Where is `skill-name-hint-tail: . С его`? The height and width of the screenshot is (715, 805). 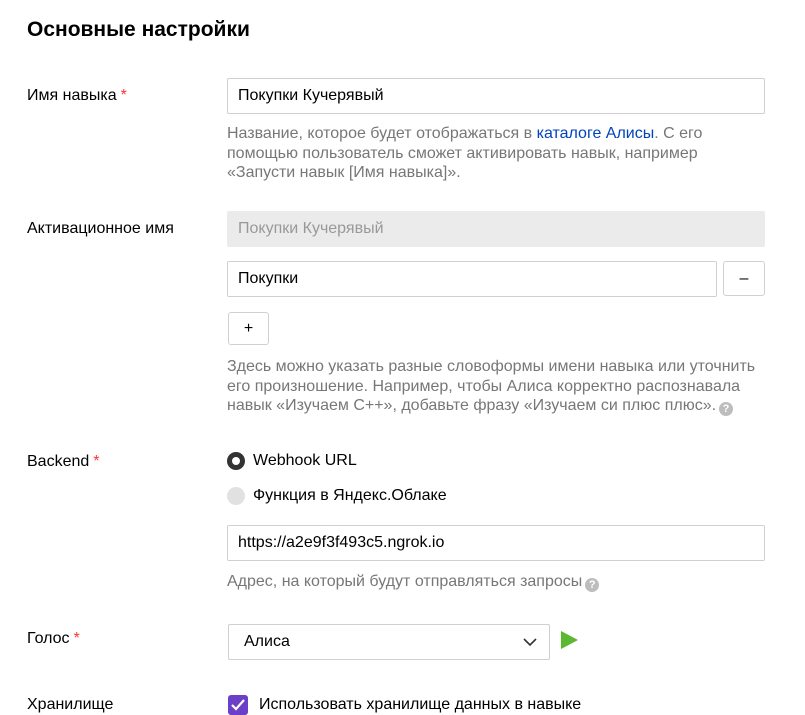 skill-name-hint-tail: . С его is located at coordinates (678, 133).